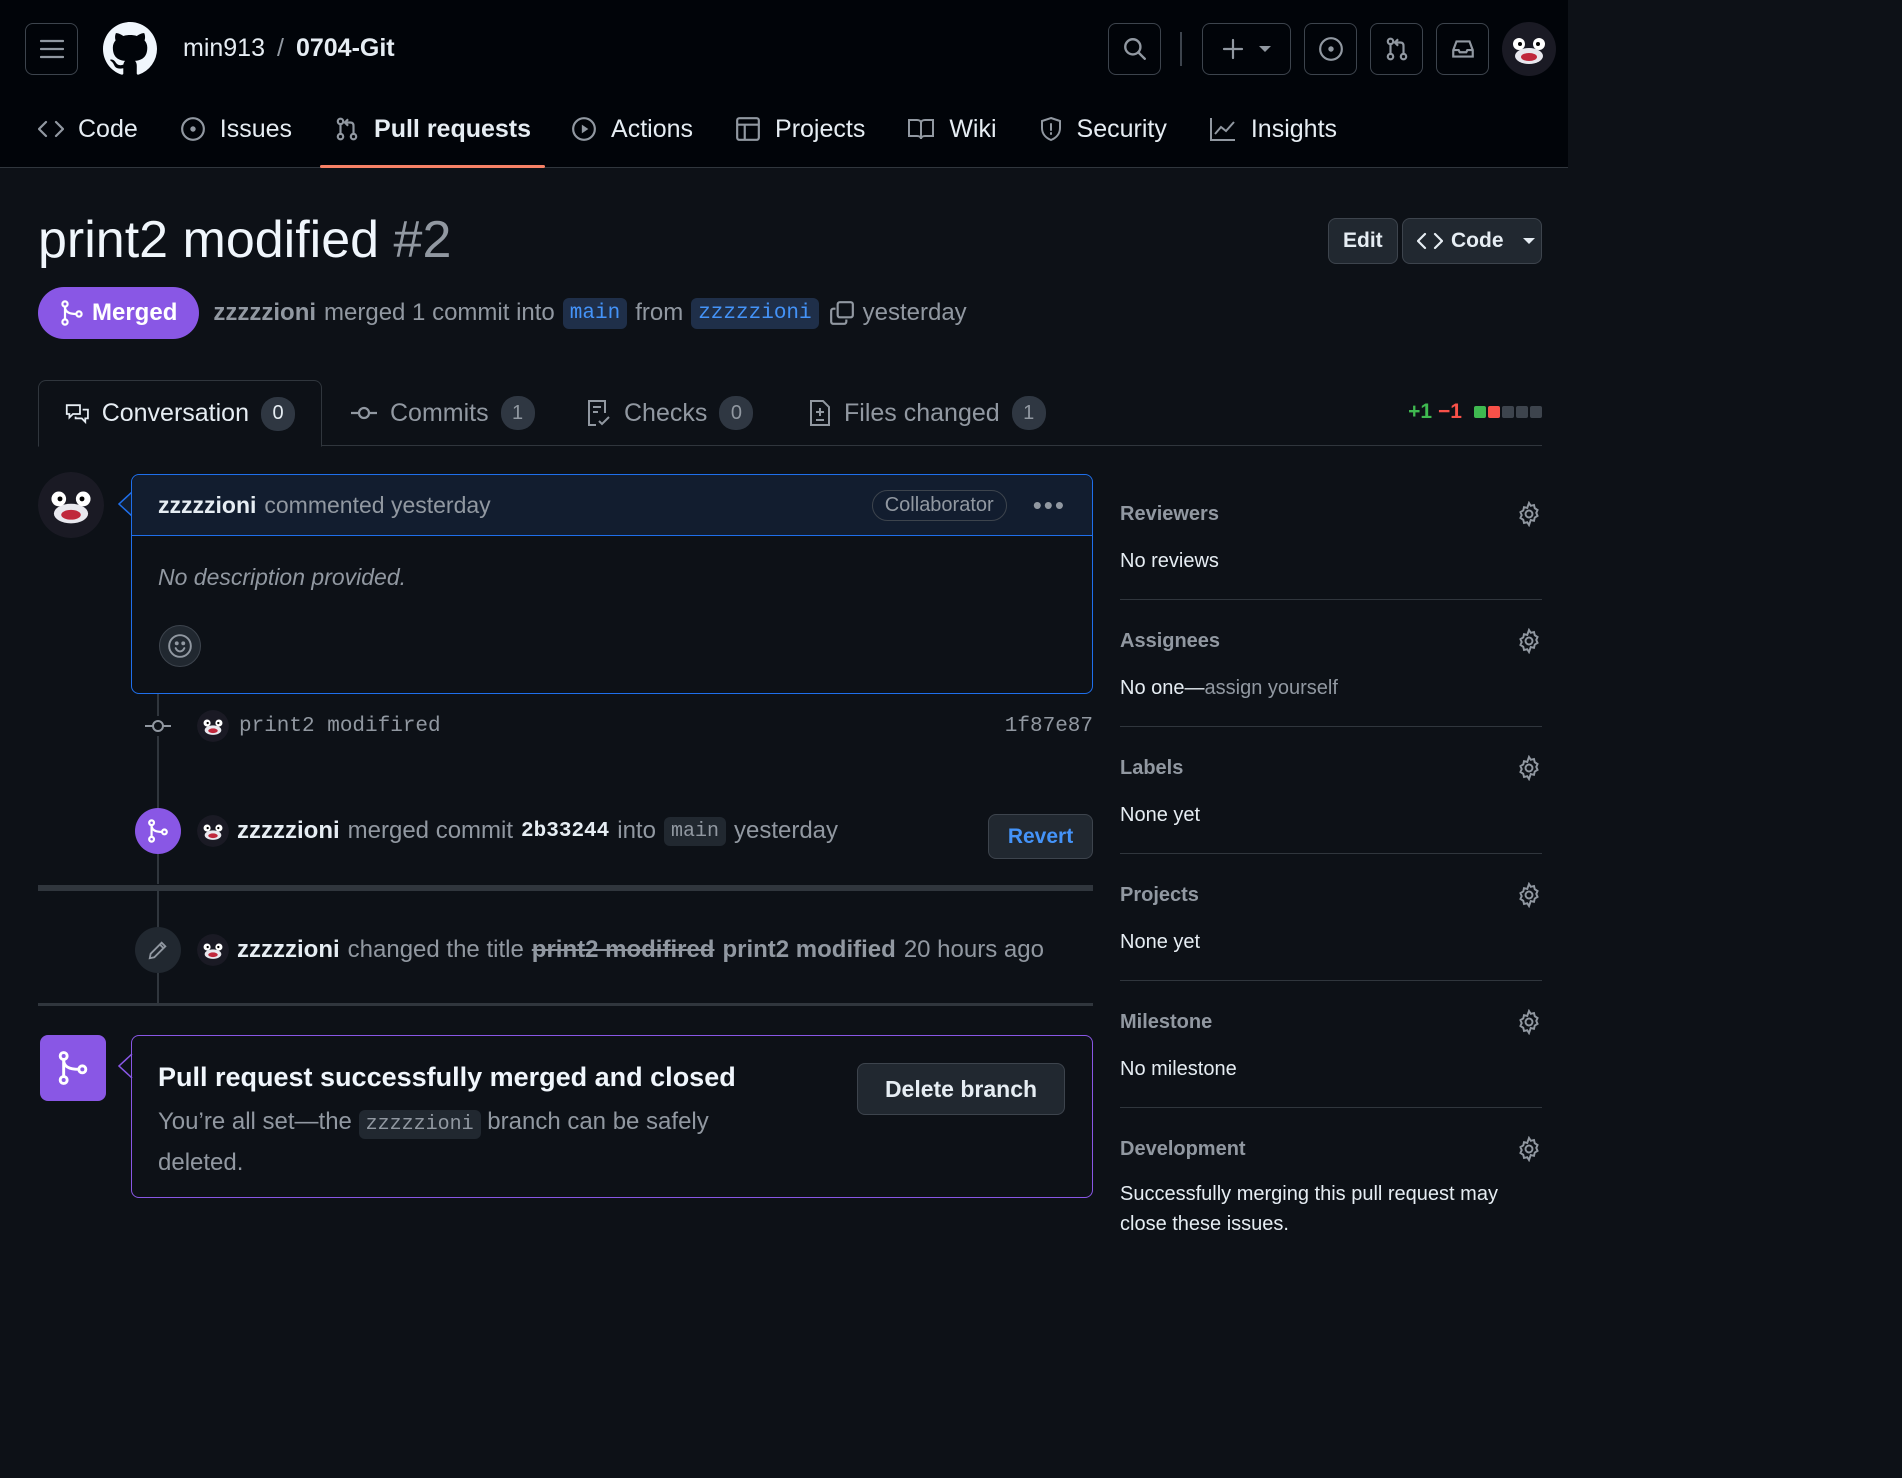  What do you see at coordinates (1222, 129) in the screenshot?
I see `graph-icon` at bounding box center [1222, 129].